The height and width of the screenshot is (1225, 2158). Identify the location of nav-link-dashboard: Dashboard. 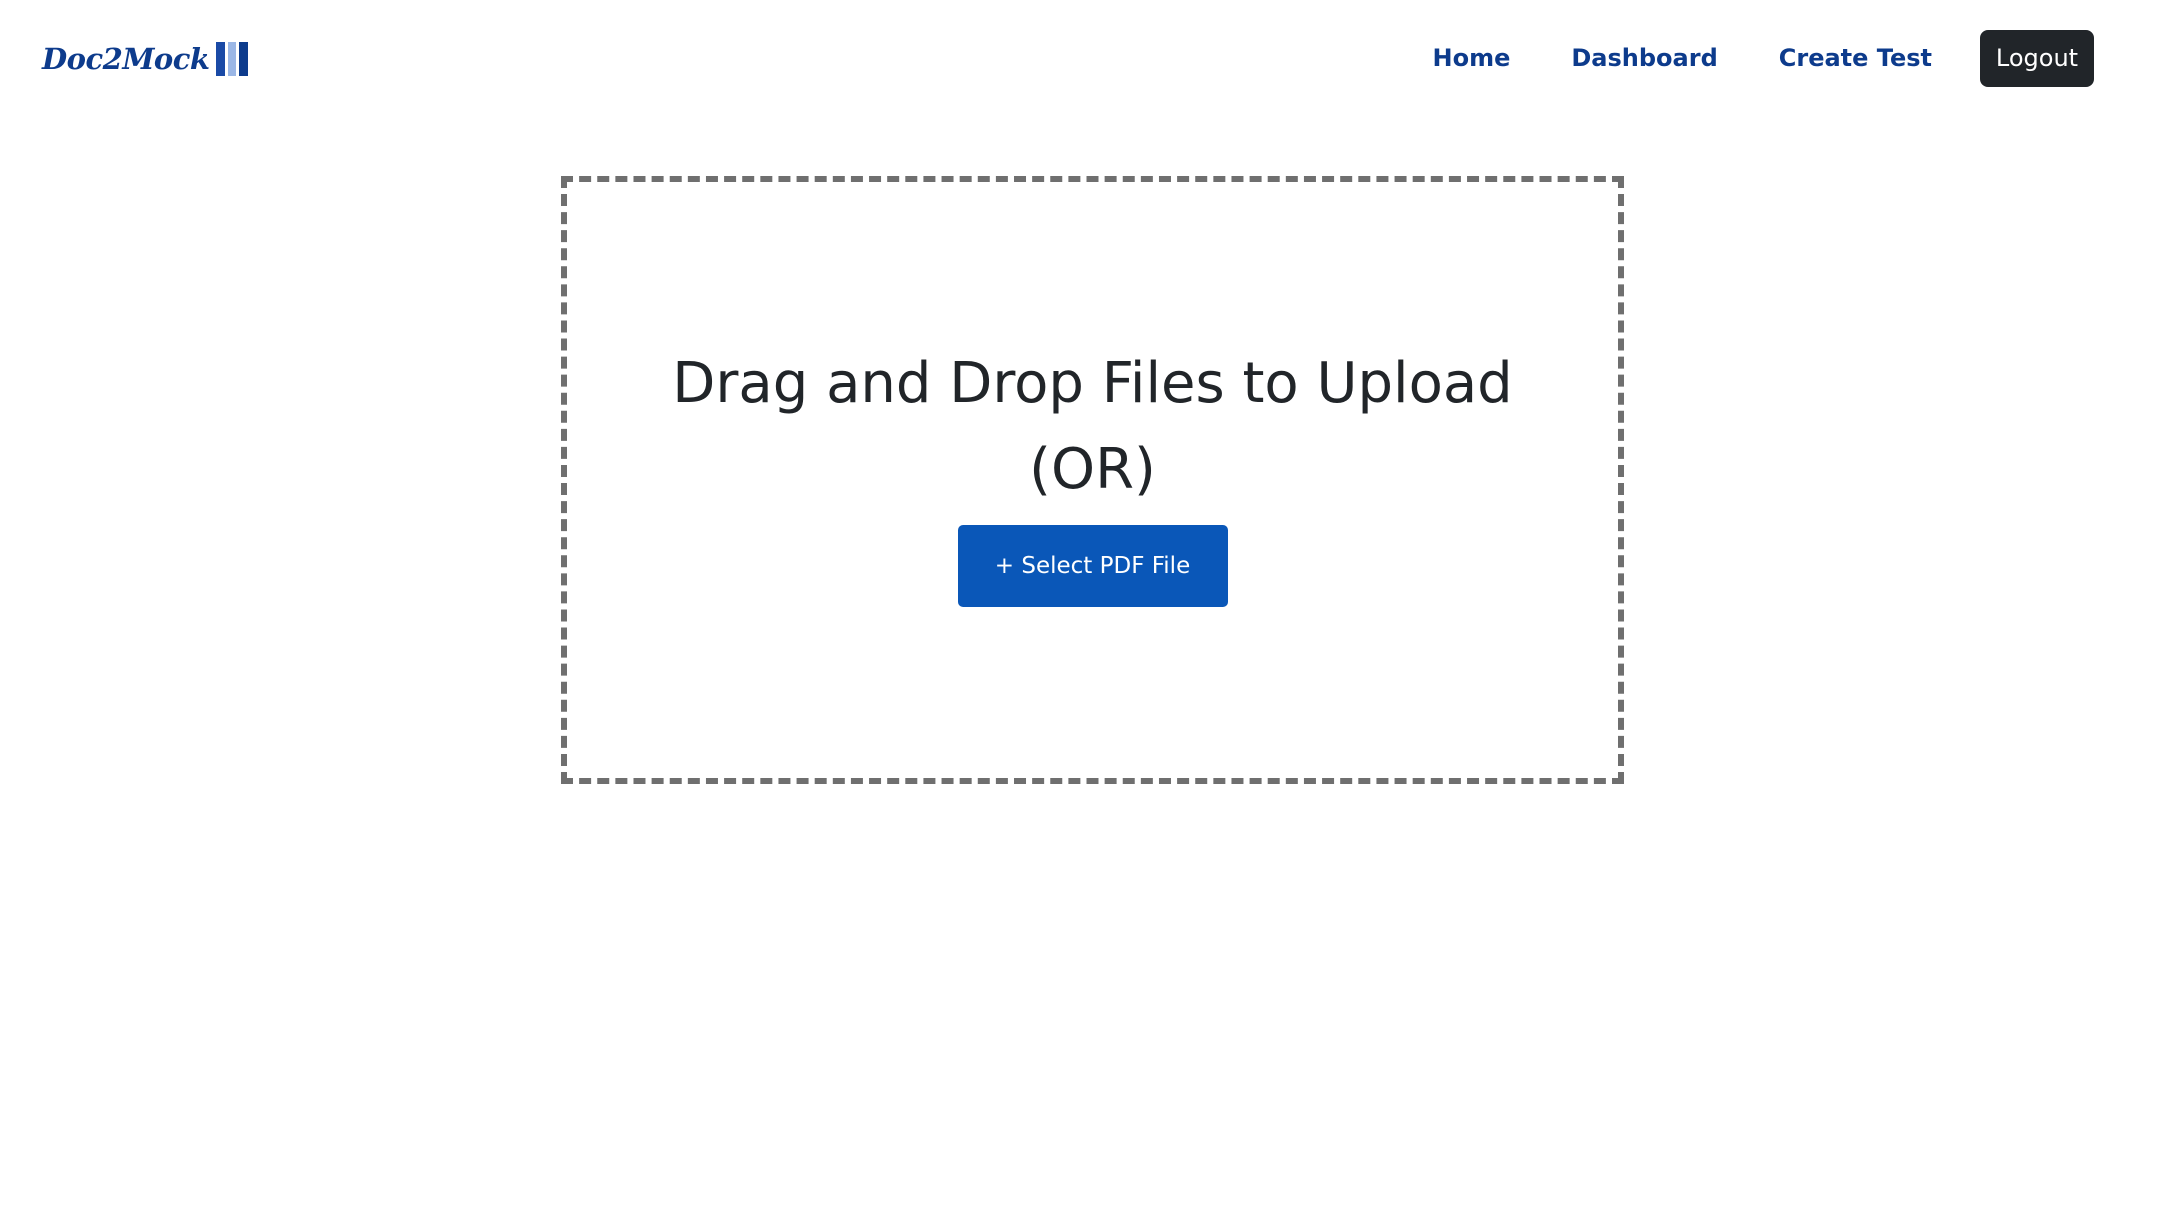
(1644, 58).